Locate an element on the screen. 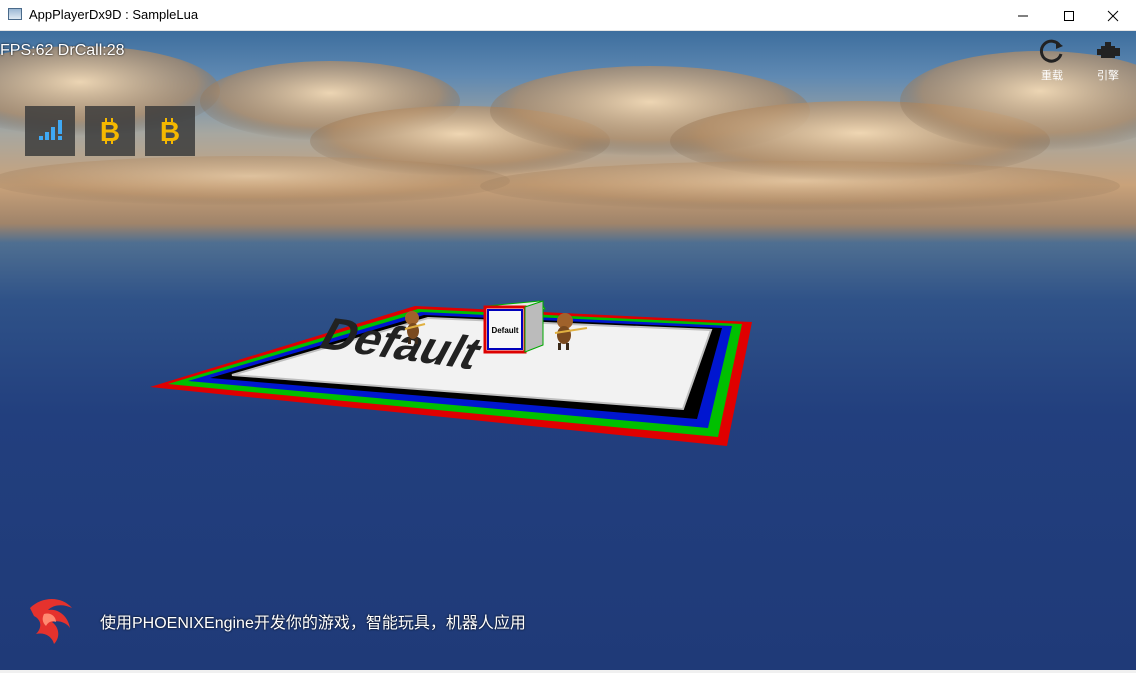  close-icon is located at coordinates (1113, 15).